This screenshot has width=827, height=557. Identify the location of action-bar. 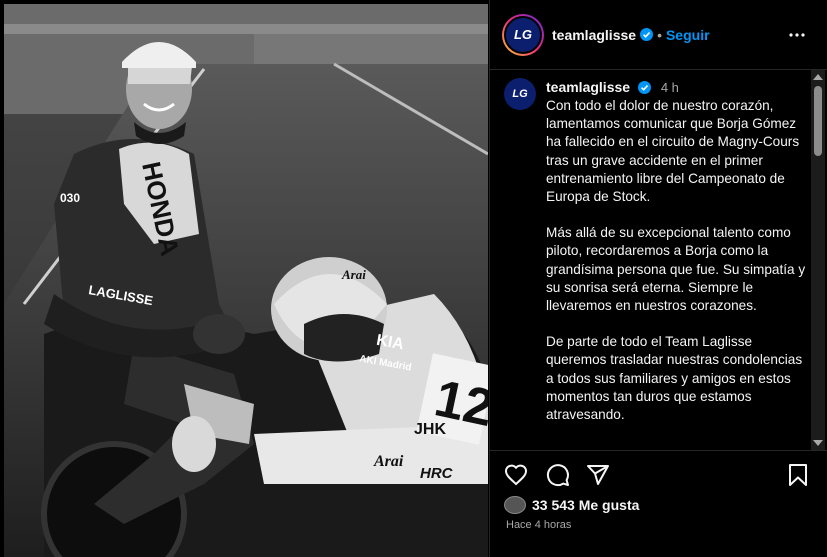
(658, 474).